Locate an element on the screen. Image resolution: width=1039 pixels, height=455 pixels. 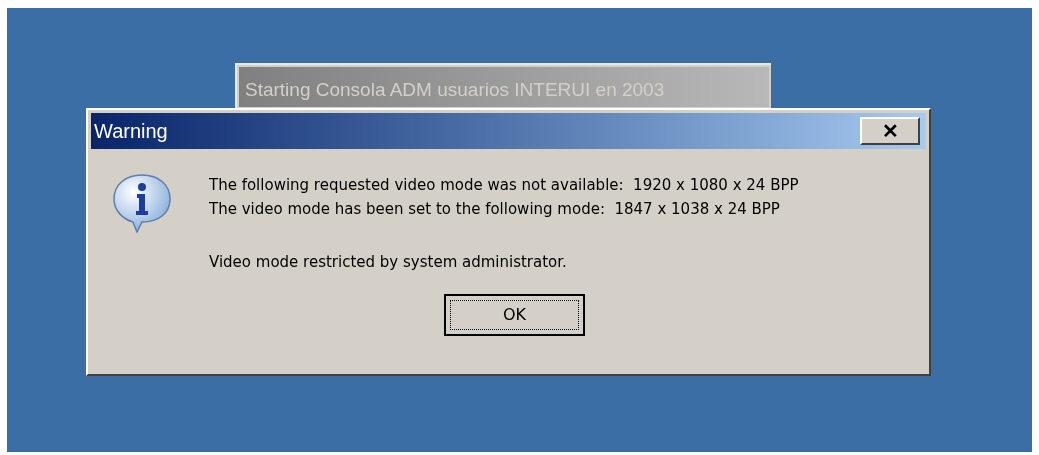
dialog-title: Warning is located at coordinates (131, 131).